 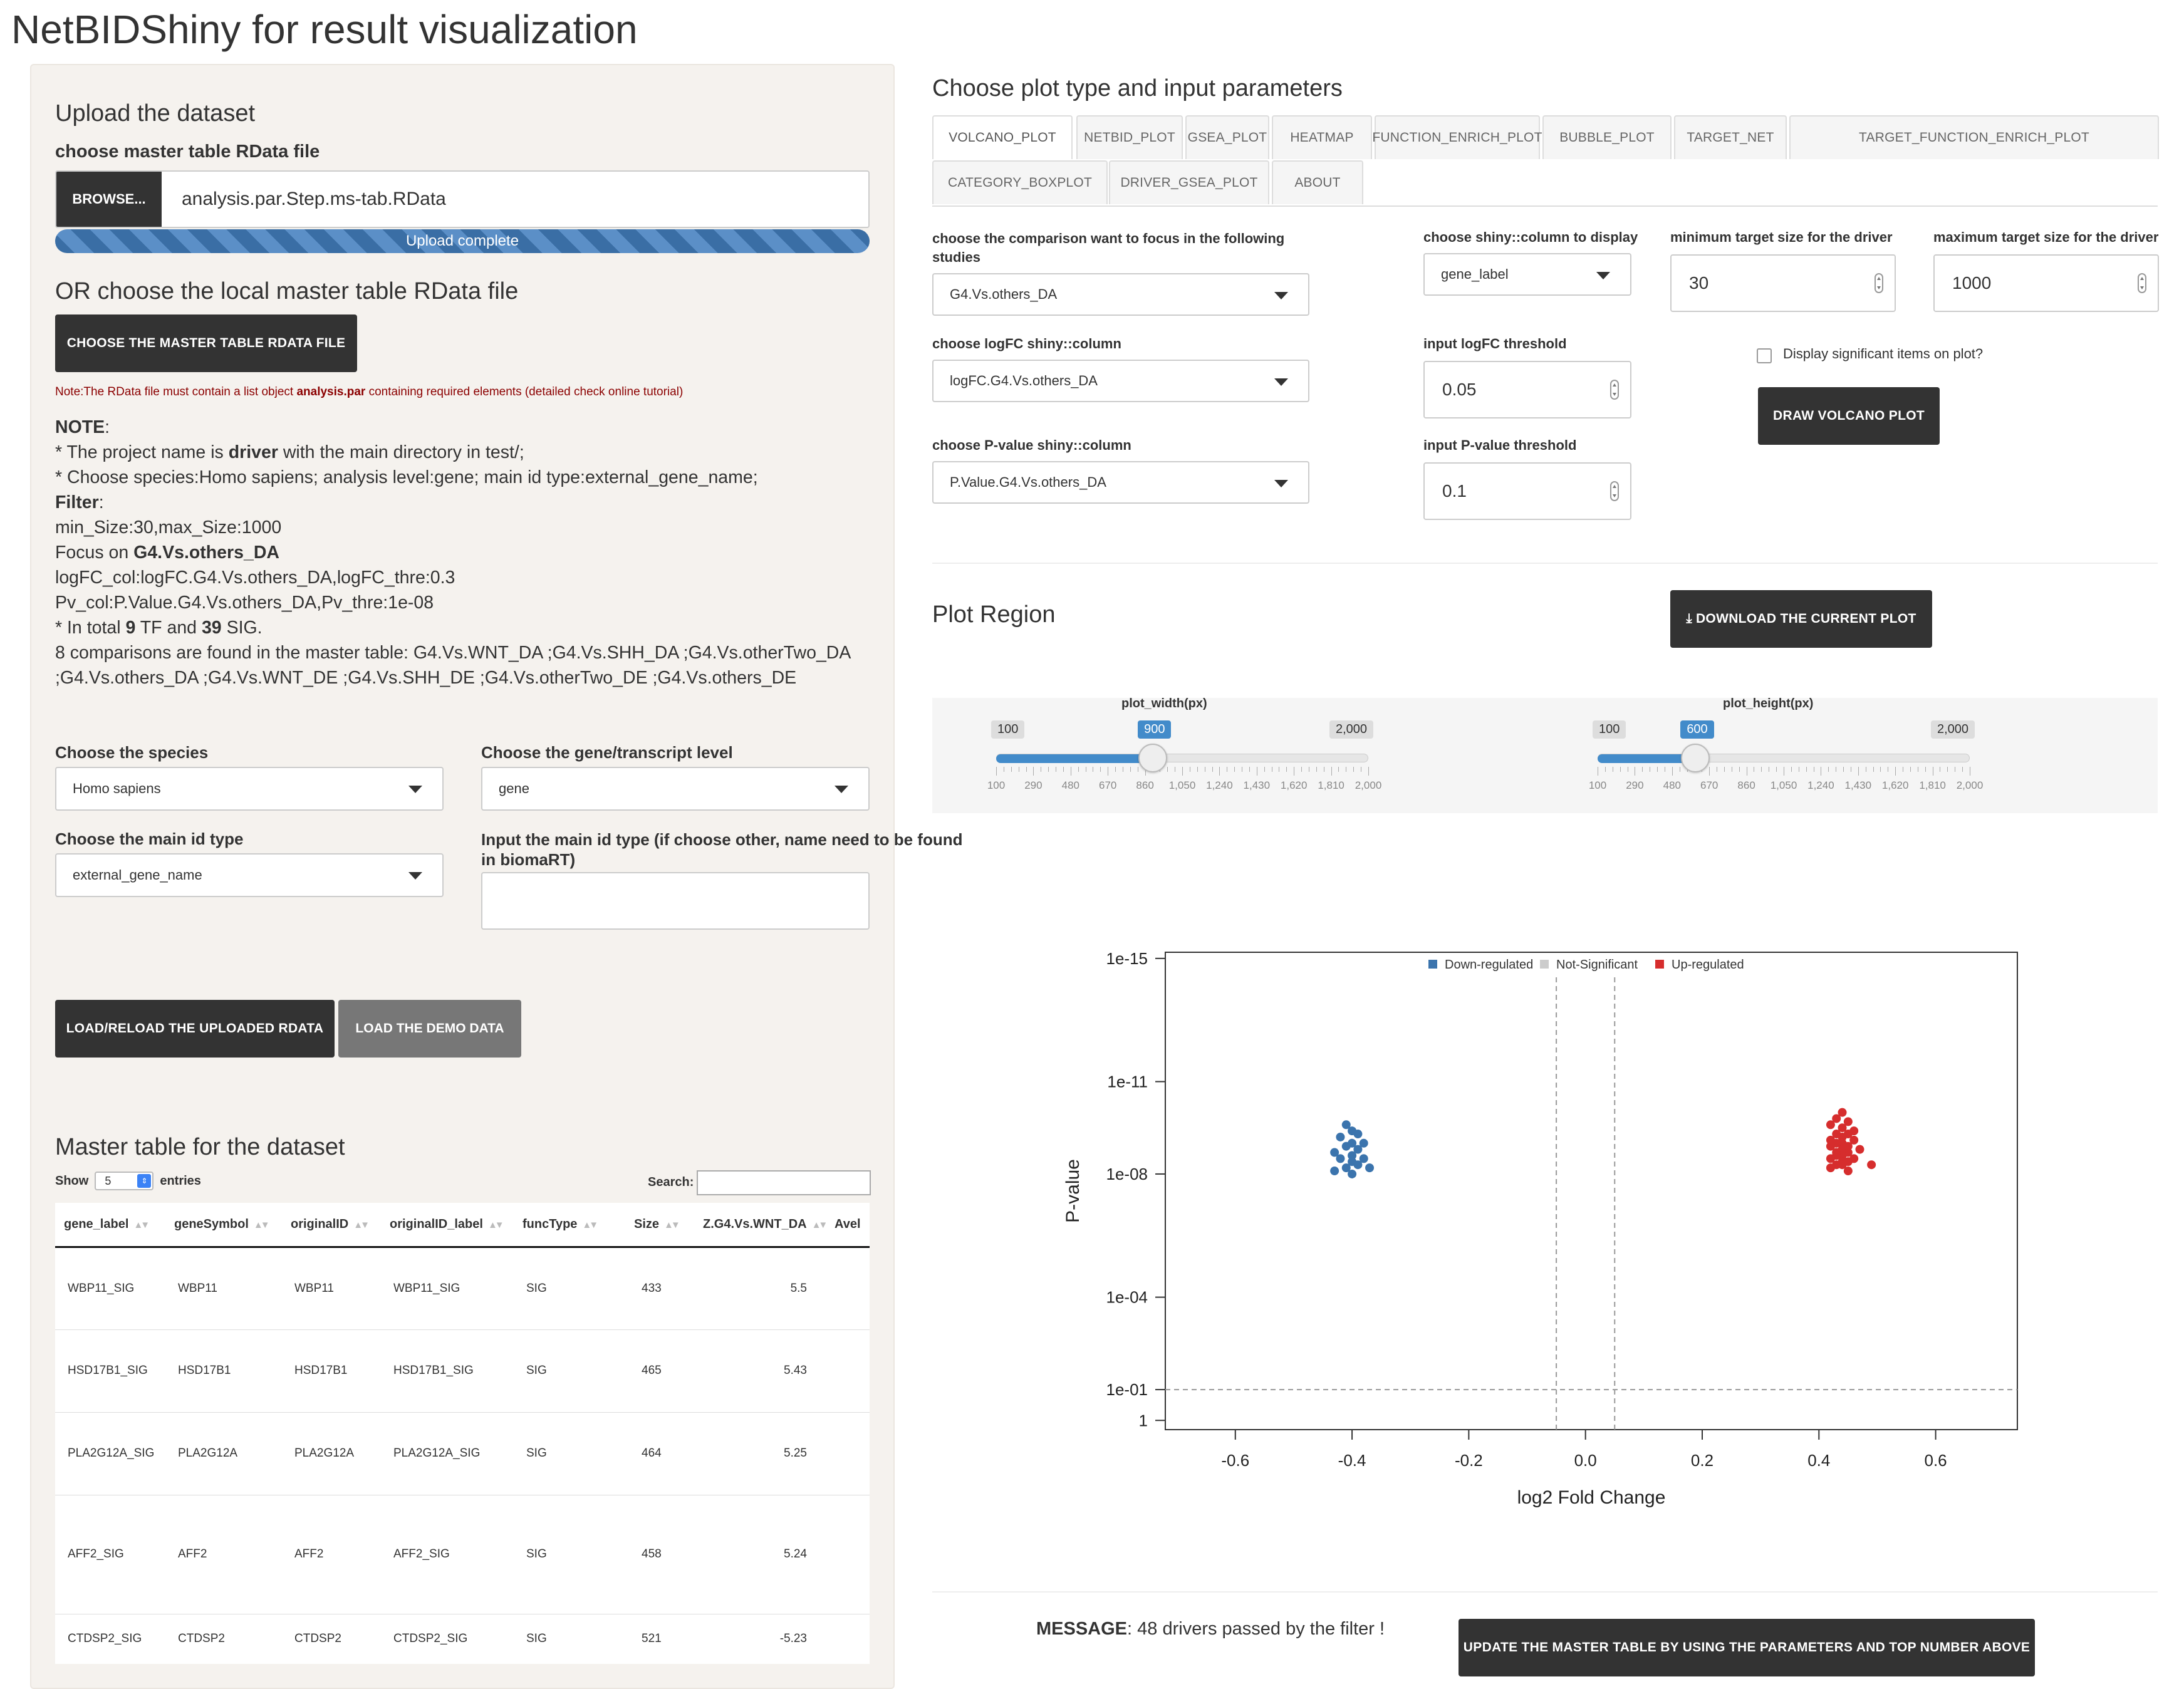 I want to click on tab-driver-gsea-plot: DRIVER_GSEA_PLOT, so click(x=1189, y=182).